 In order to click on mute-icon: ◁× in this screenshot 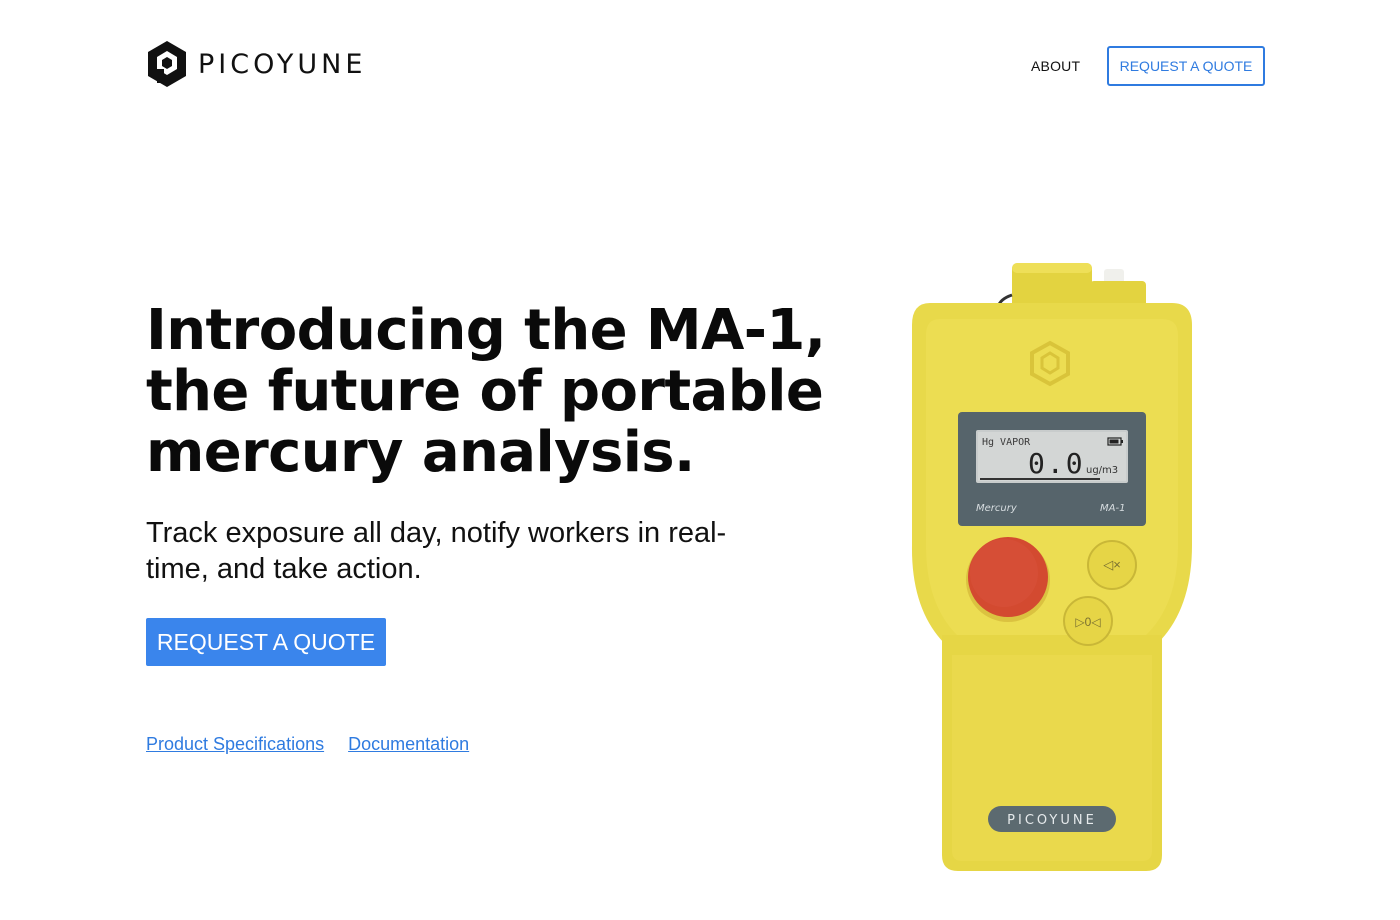, I will do `click(1112, 564)`.